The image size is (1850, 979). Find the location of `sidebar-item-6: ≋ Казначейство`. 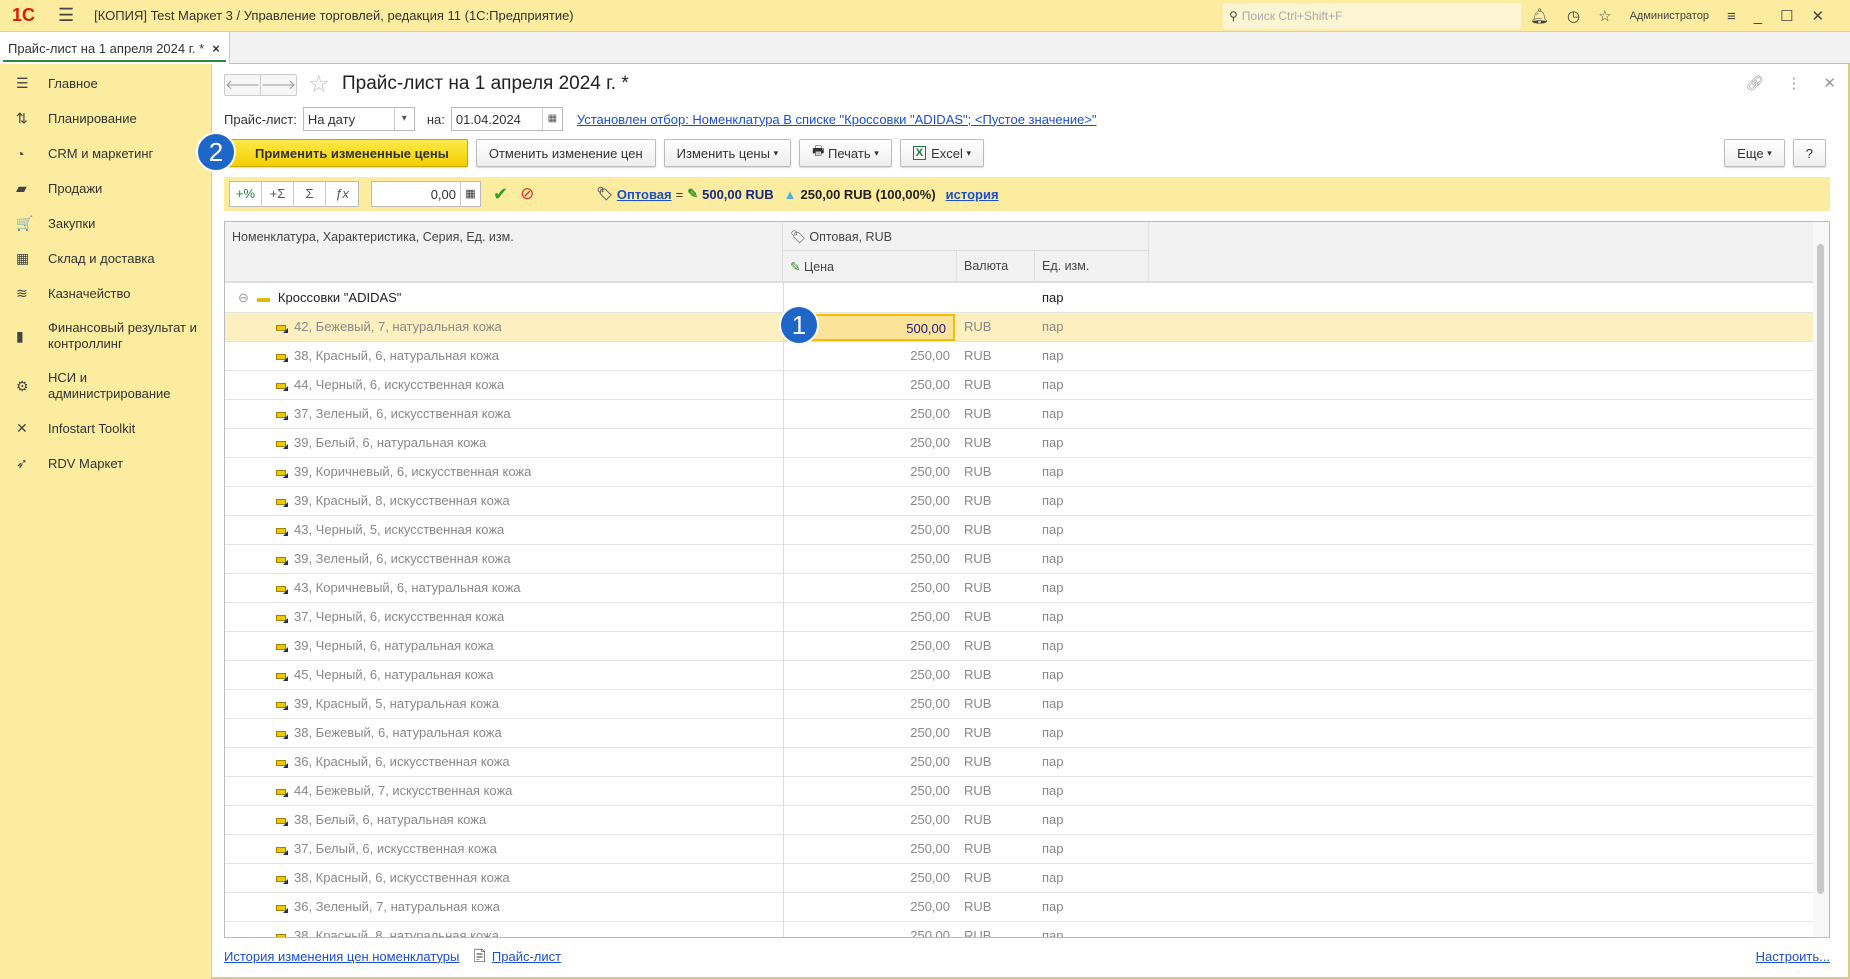

sidebar-item-6: ≋ Казначейство is located at coordinates (105, 293).